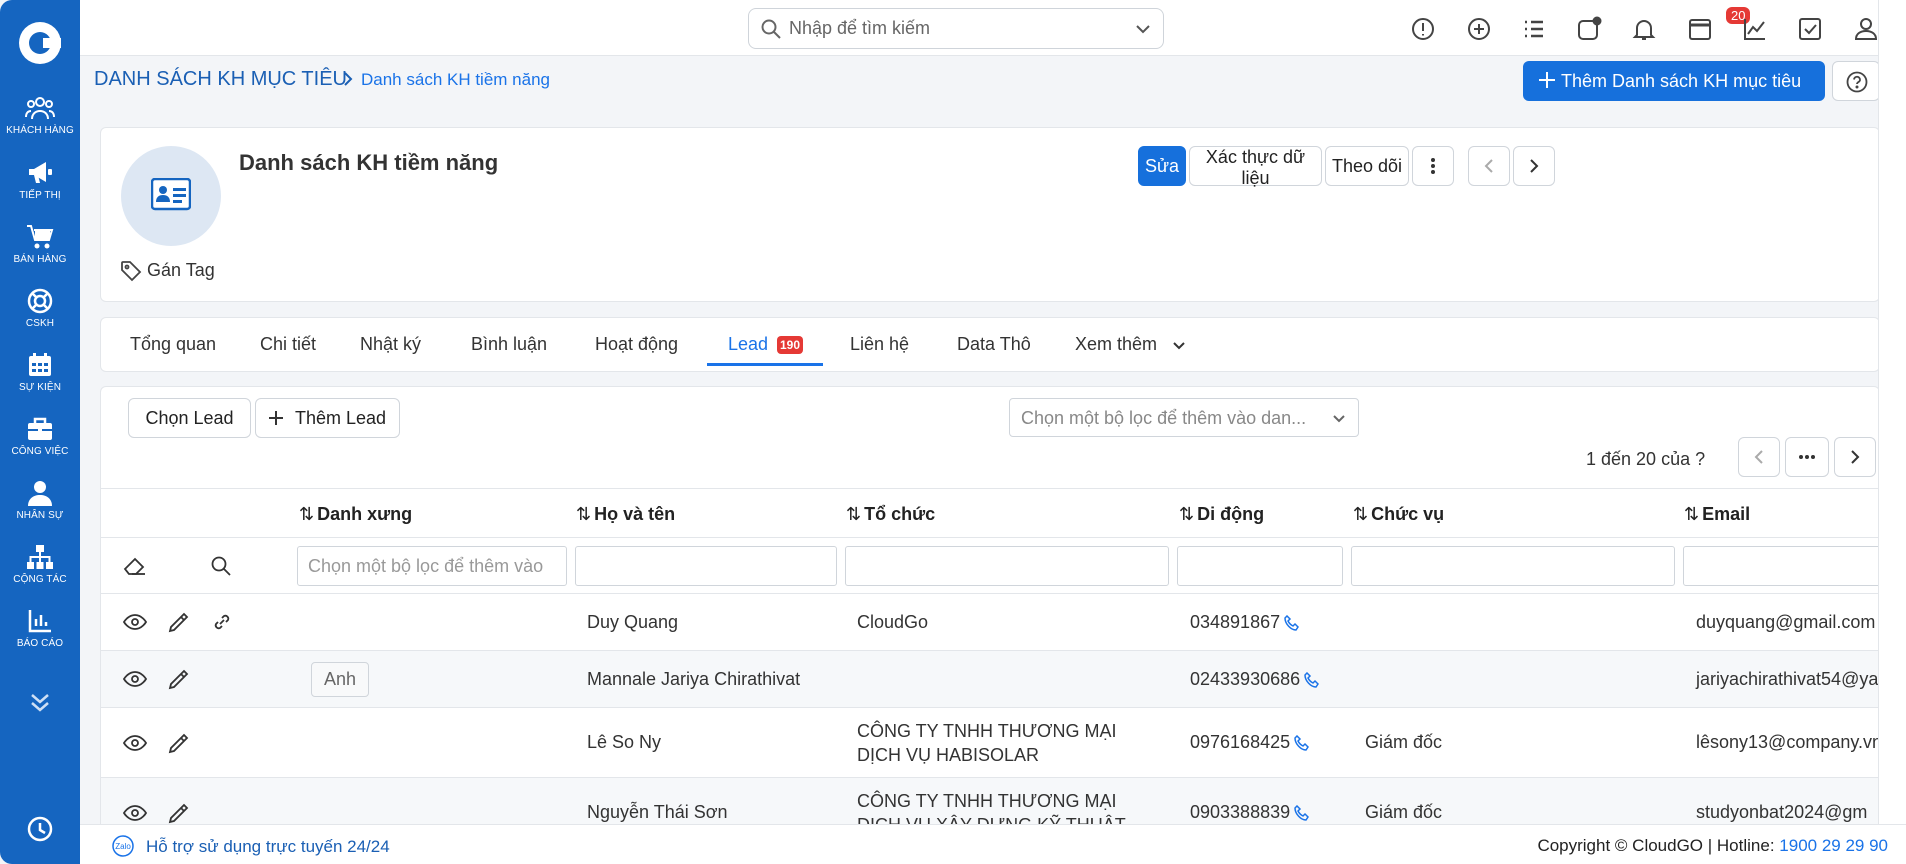 The height and width of the screenshot is (864, 1906). What do you see at coordinates (509, 344) in the screenshot?
I see `tab-comments: Bình luận` at bounding box center [509, 344].